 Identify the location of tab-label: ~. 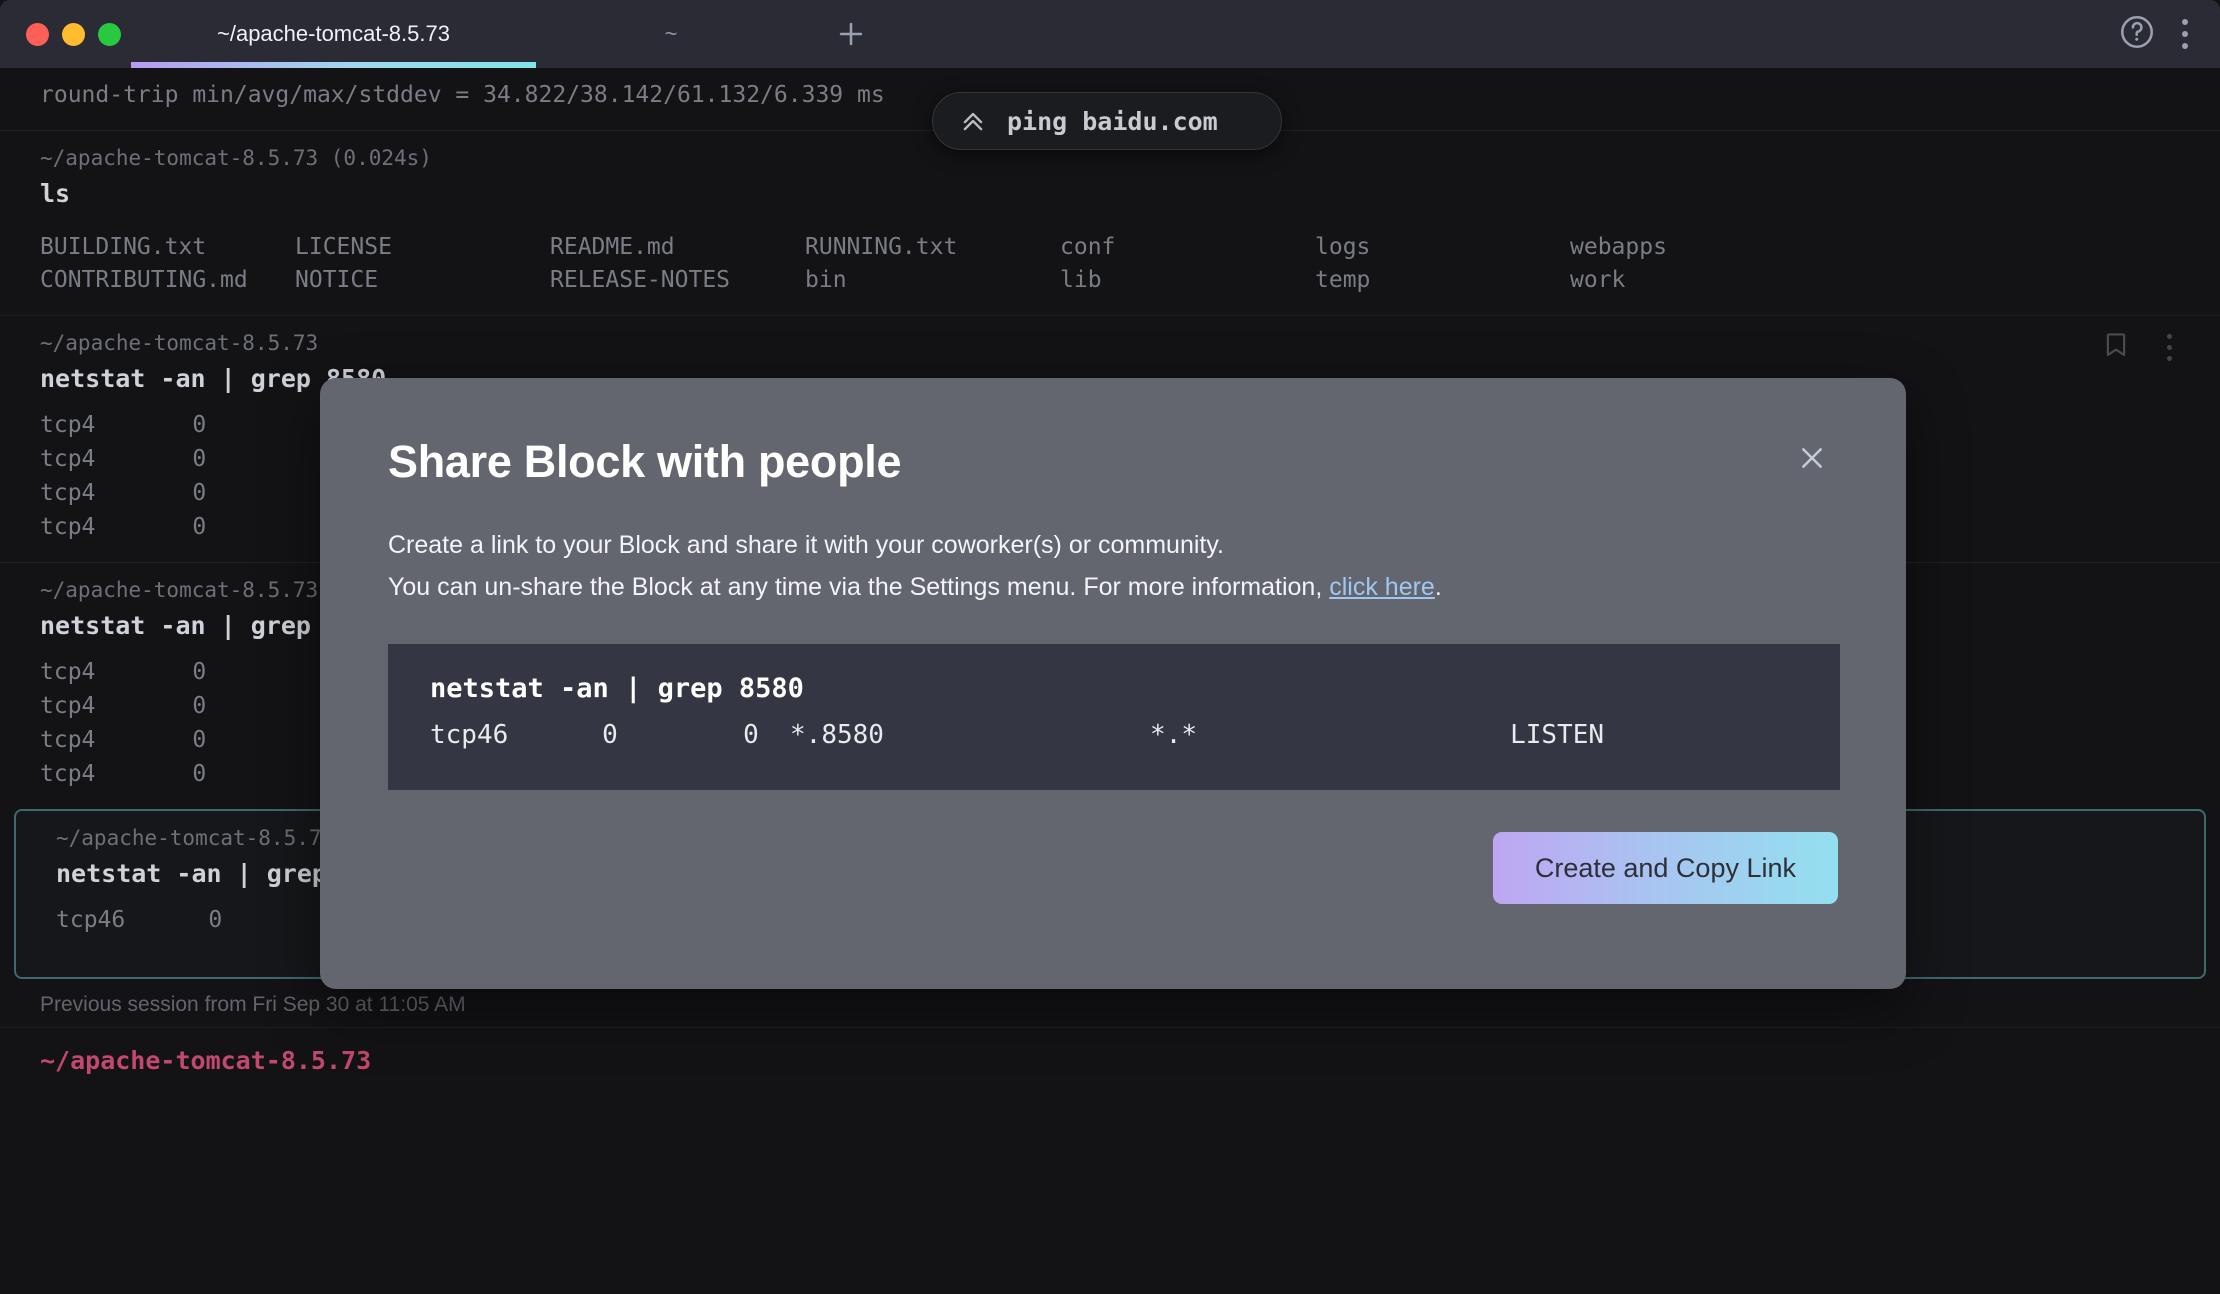
(671, 33).